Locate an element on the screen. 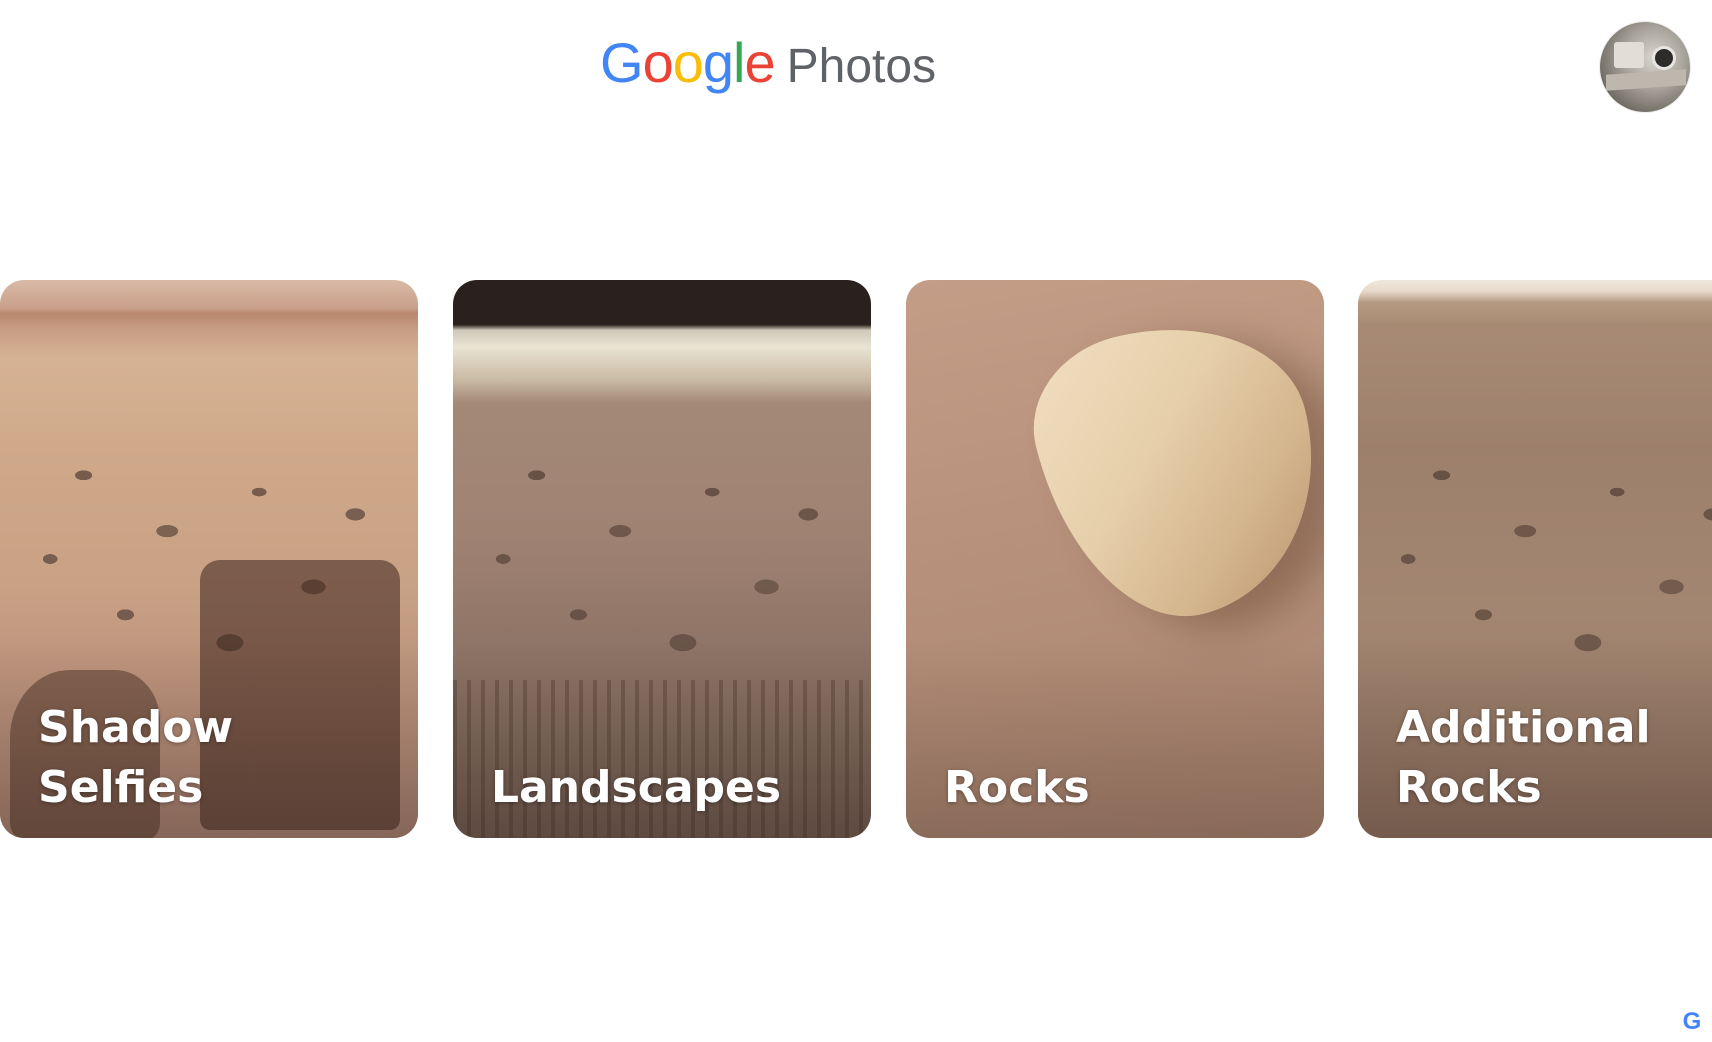 The height and width of the screenshot is (1042, 1712). logo-letter: l is located at coordinates (739, 62).